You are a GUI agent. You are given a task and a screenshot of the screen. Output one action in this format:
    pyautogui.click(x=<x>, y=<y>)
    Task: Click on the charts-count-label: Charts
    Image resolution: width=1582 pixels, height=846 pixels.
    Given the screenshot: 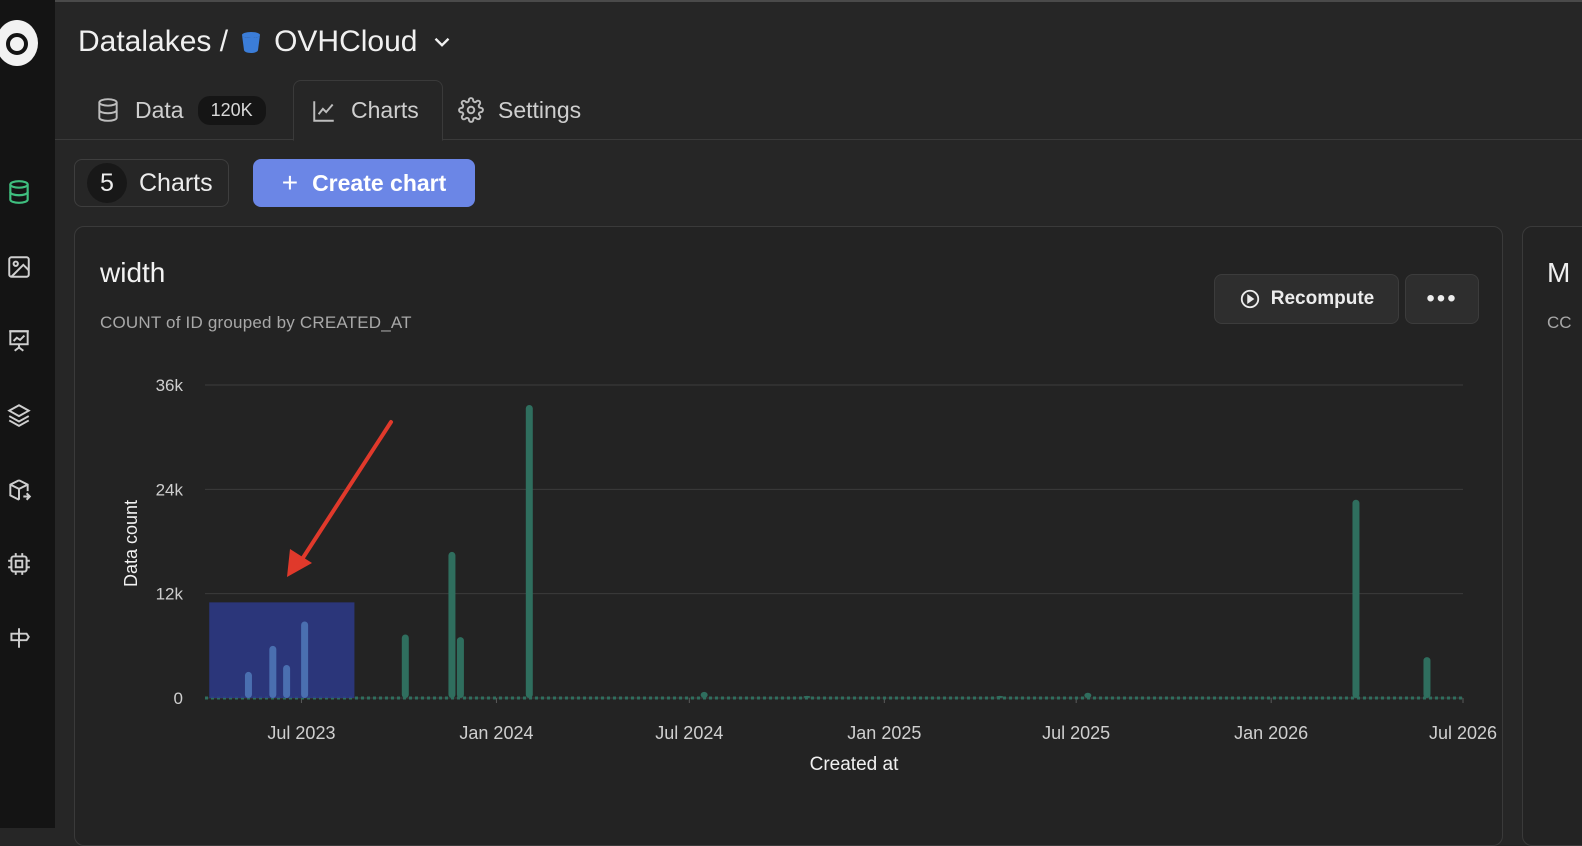 What is the action you would take?
    pyautogui.click(x=176, y=182)
    